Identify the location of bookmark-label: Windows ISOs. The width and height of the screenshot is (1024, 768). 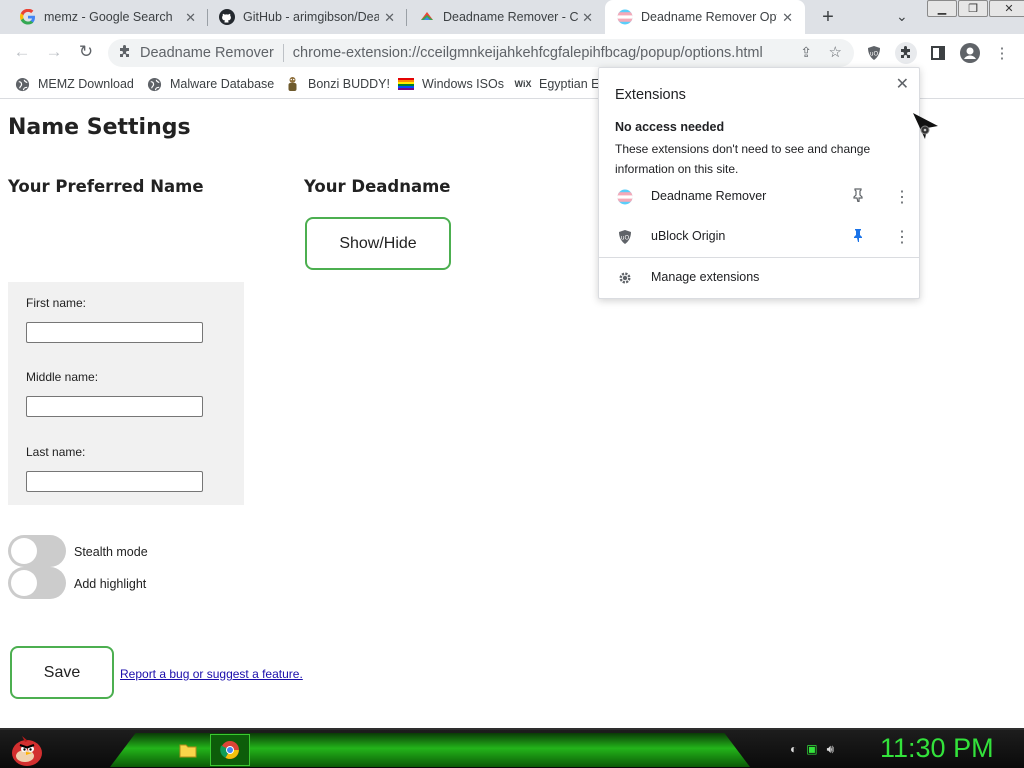
(463, 84).